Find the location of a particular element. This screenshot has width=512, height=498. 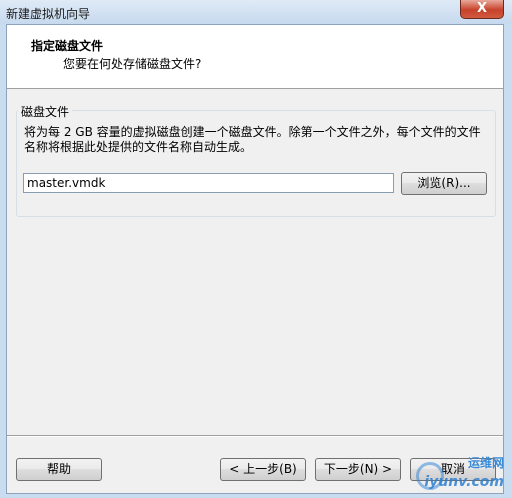

help-button: 帮助 is located at coordinates (59, 469).